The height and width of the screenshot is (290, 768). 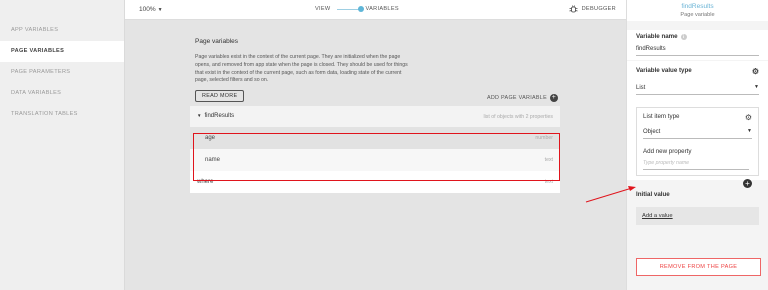 What do you see at coordinates (62, 72) in the screenshot?
I see `sidebar-item-page-parameters: PAGE PARAMETERS` at bounding box center [62, 72].